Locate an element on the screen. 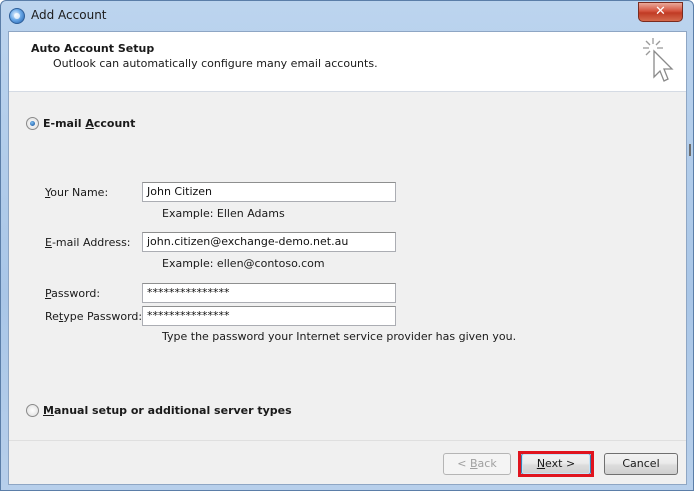 The height and width of the screenshot is (491, 694). email-account-label-accel: A is located at coordinates (89, 123).